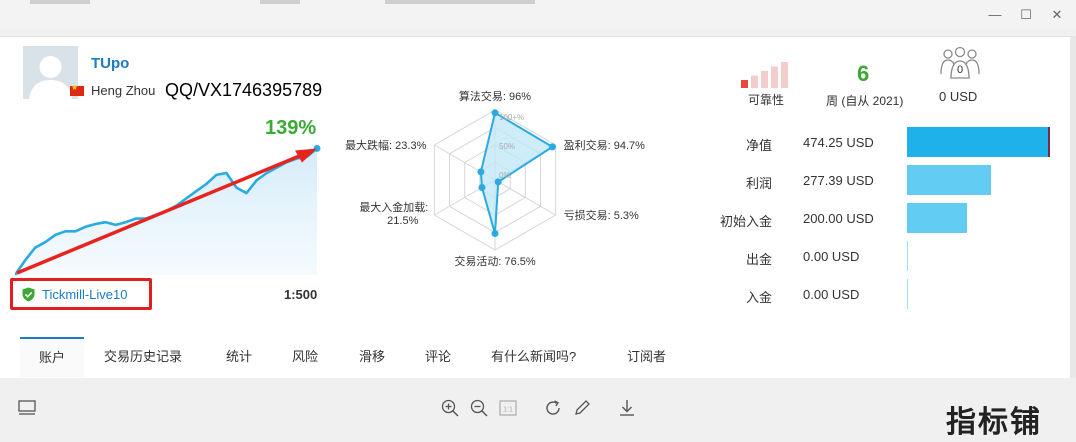 The height and width of the screenshot is (442, 1076). Describe the element at coordinates (627, 408) in the screenshot. I see `download-icon` at that location.